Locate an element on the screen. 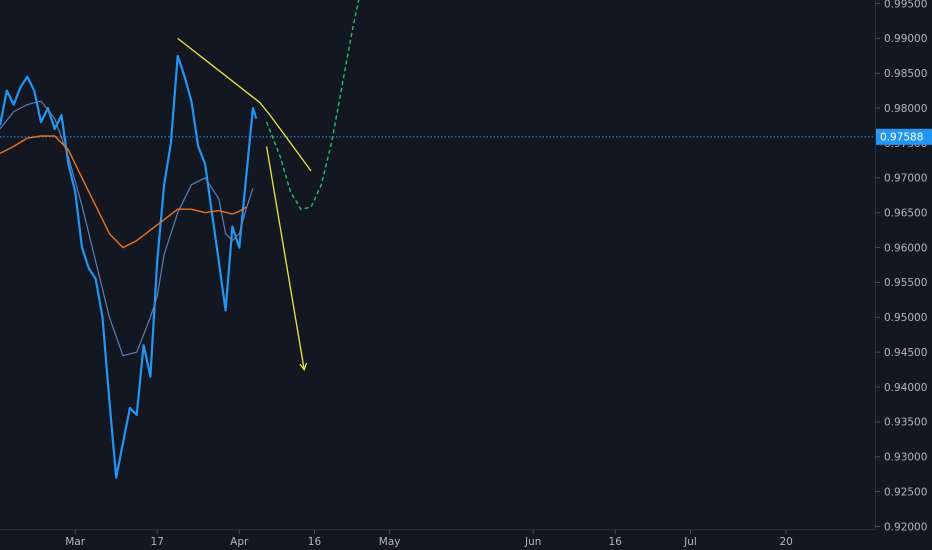 This screenshot has width=932, height=550. price-tick-label: 0.98500 is located at coordinates (905, 74).